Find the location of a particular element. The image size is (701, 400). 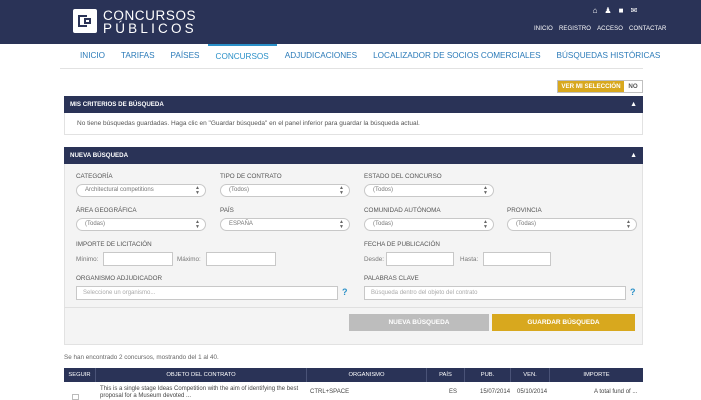

criteria-panel-header: MIS CRITERIOS DE BÚSQUEDA ▲ is located at coordinates (353, 104).